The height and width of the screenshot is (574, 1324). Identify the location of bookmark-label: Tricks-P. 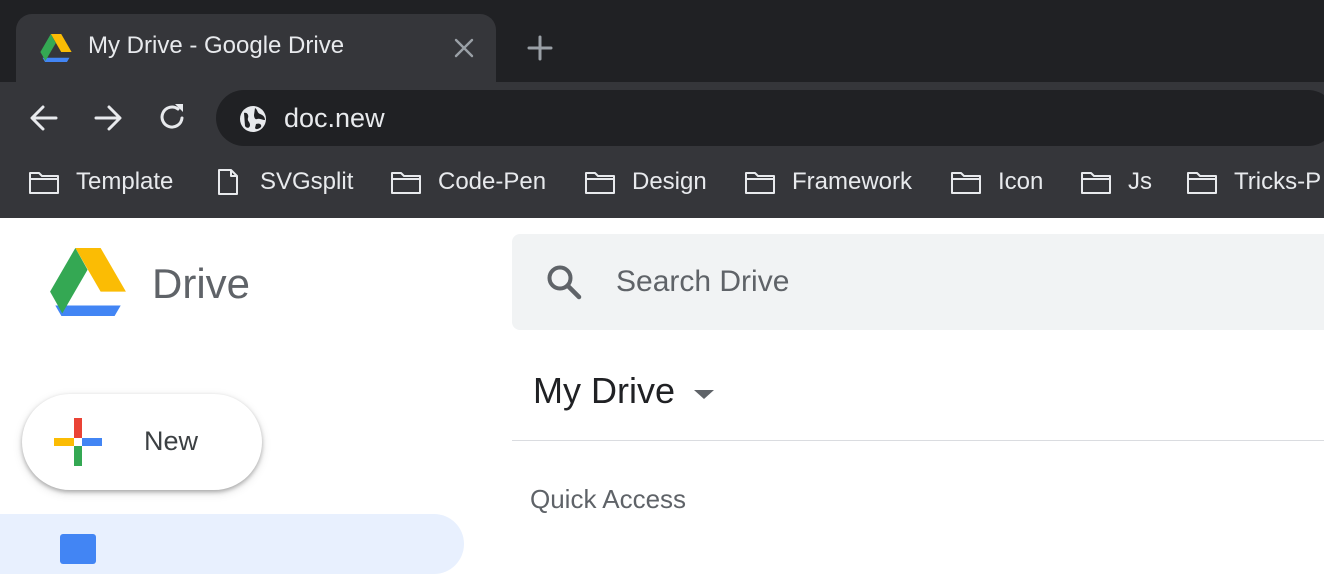
(1278, 181).